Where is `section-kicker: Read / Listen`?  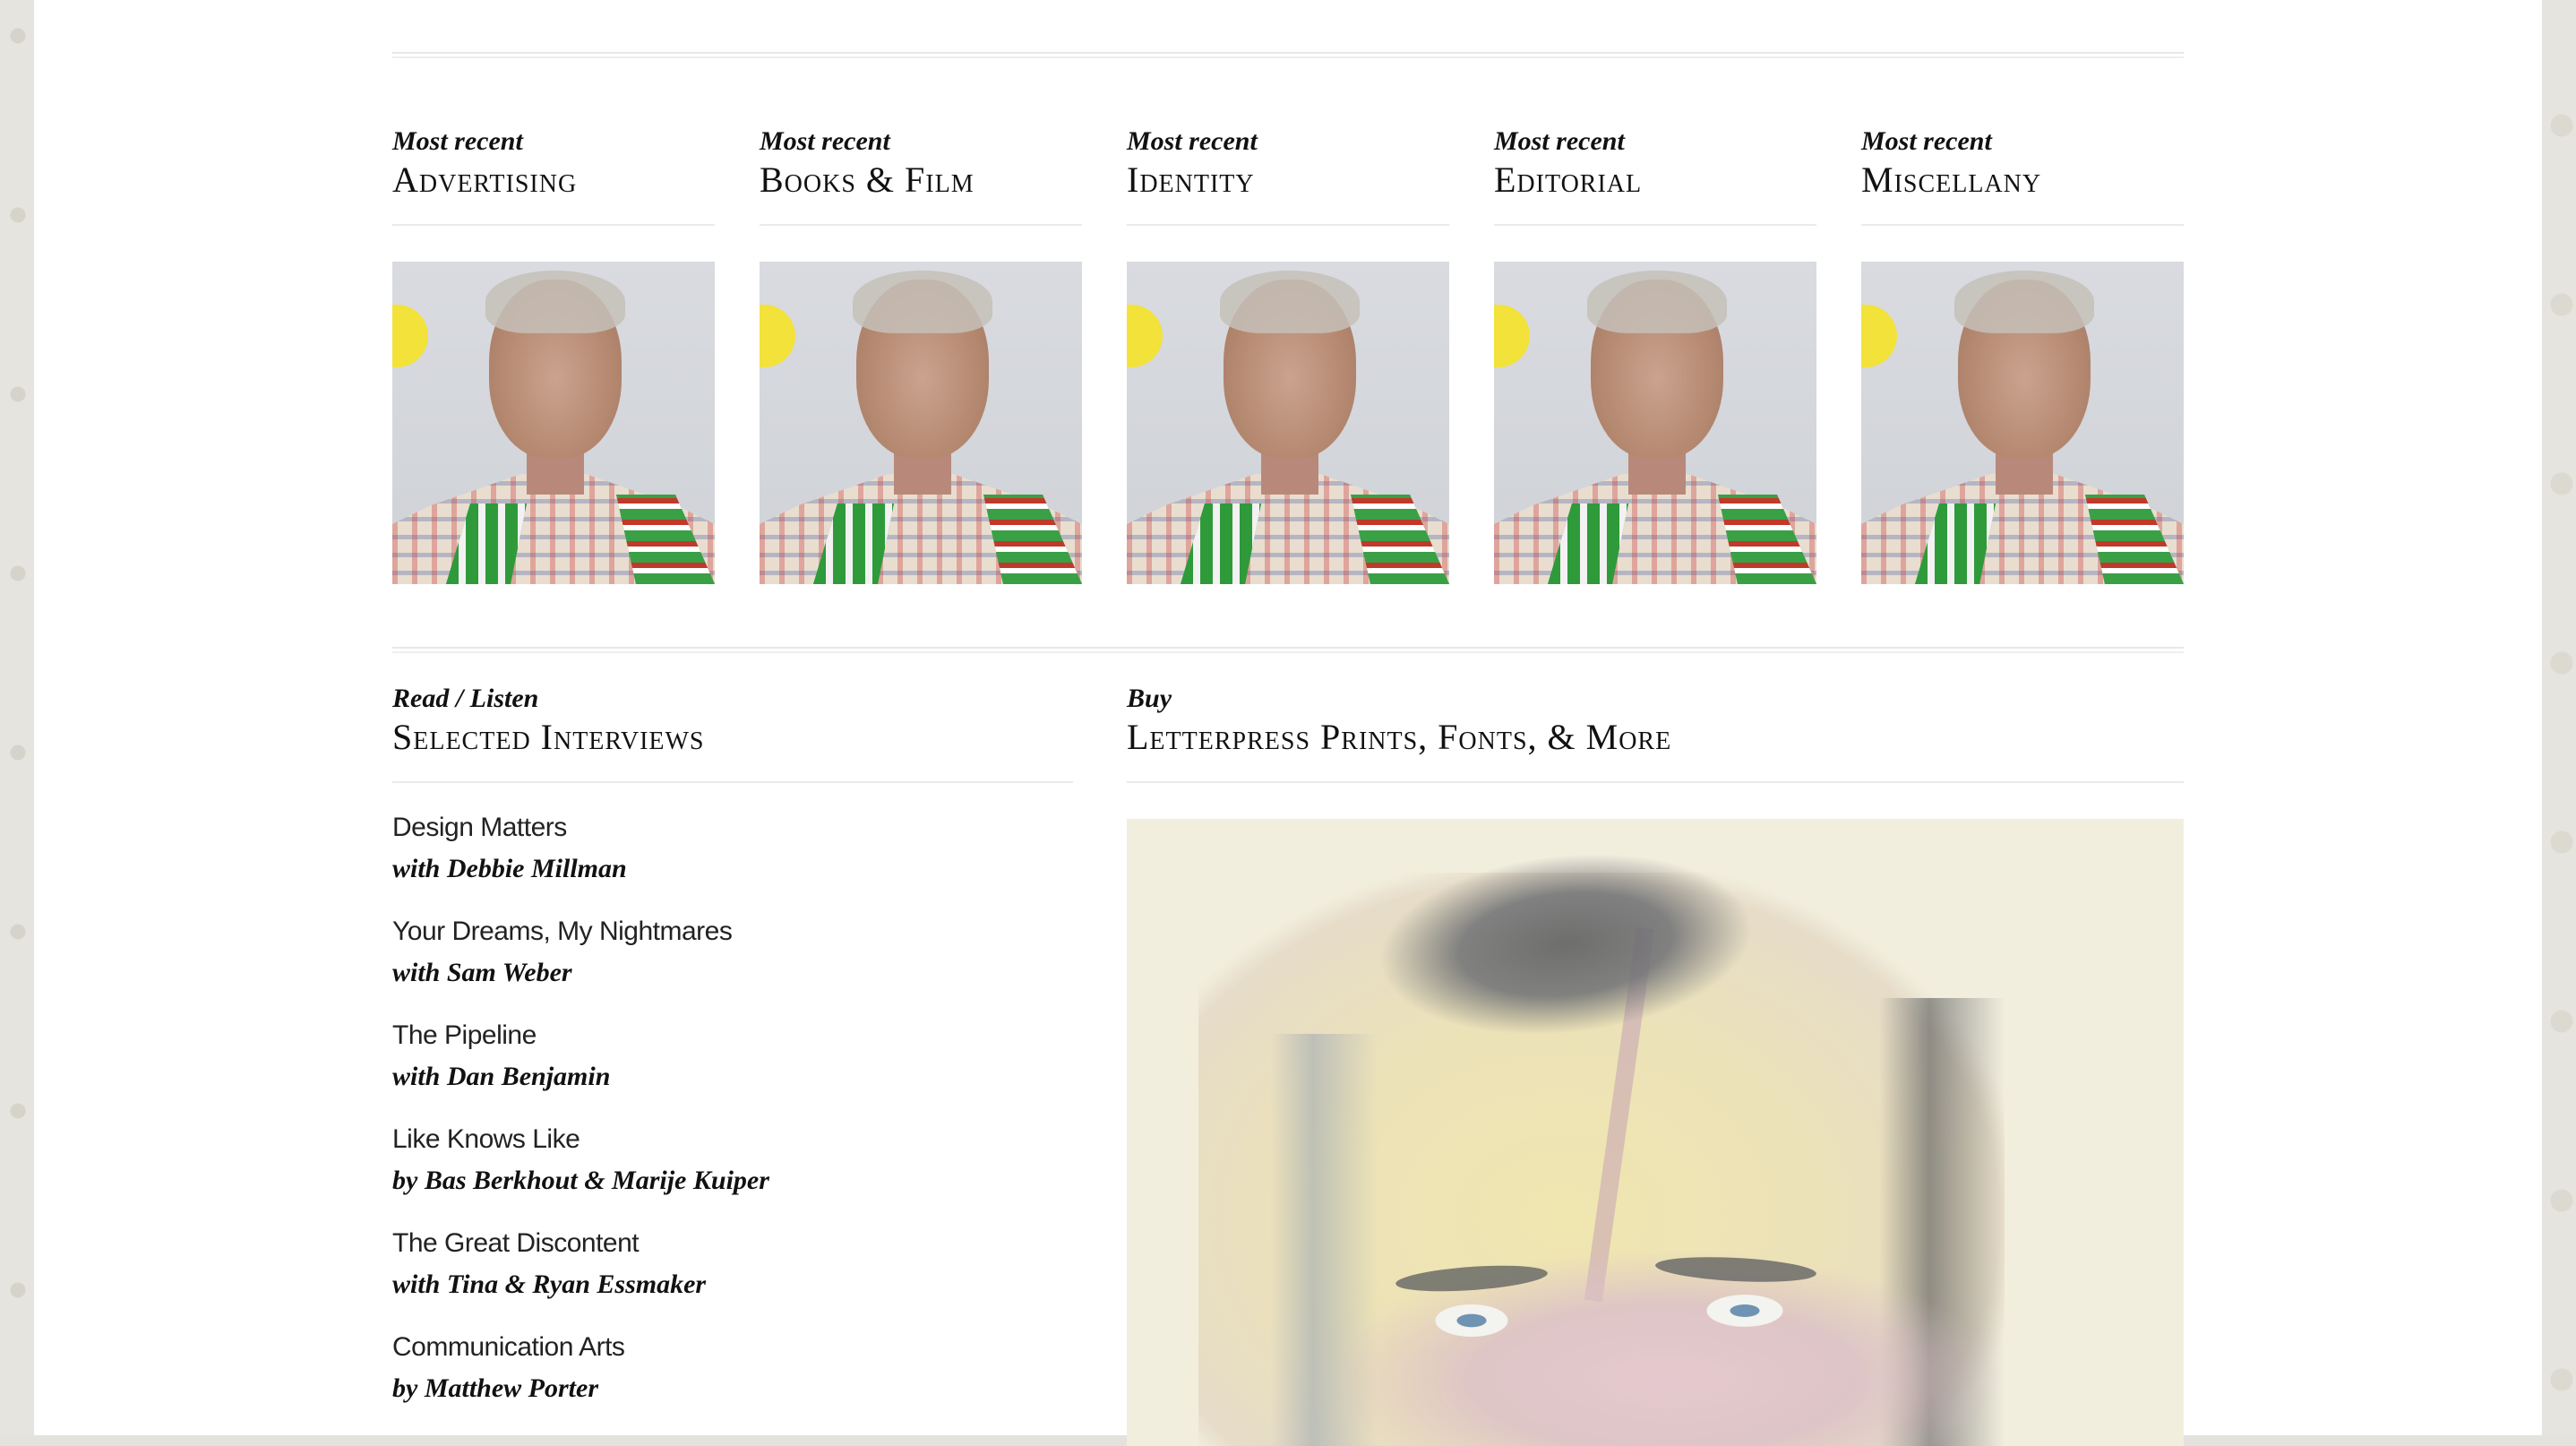 section-kicker: Read / Listen is located at coordinates (465, 699).